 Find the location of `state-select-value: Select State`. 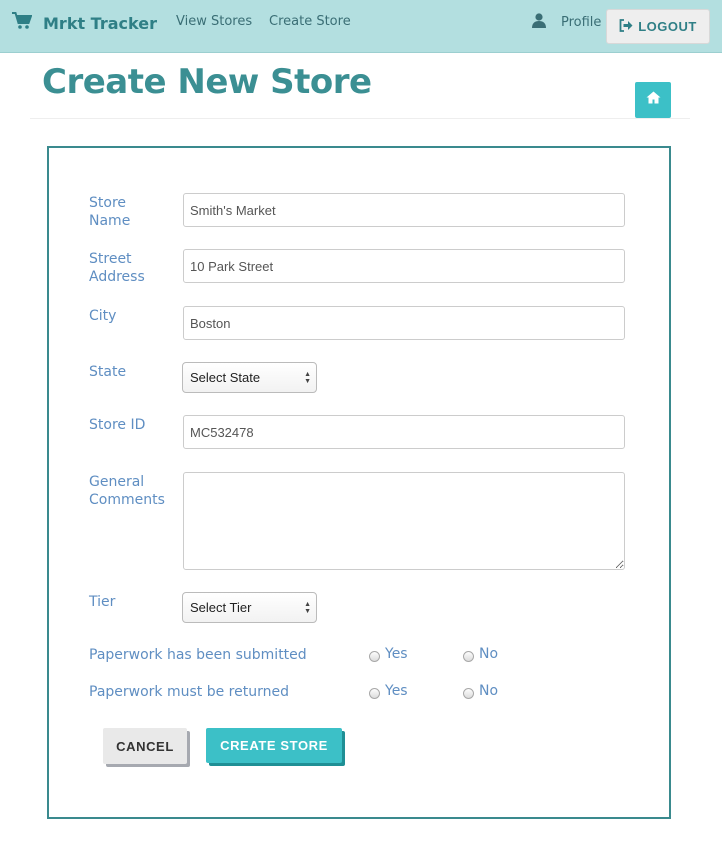

state-select-value: Select State is located at coordinates (225, 377).